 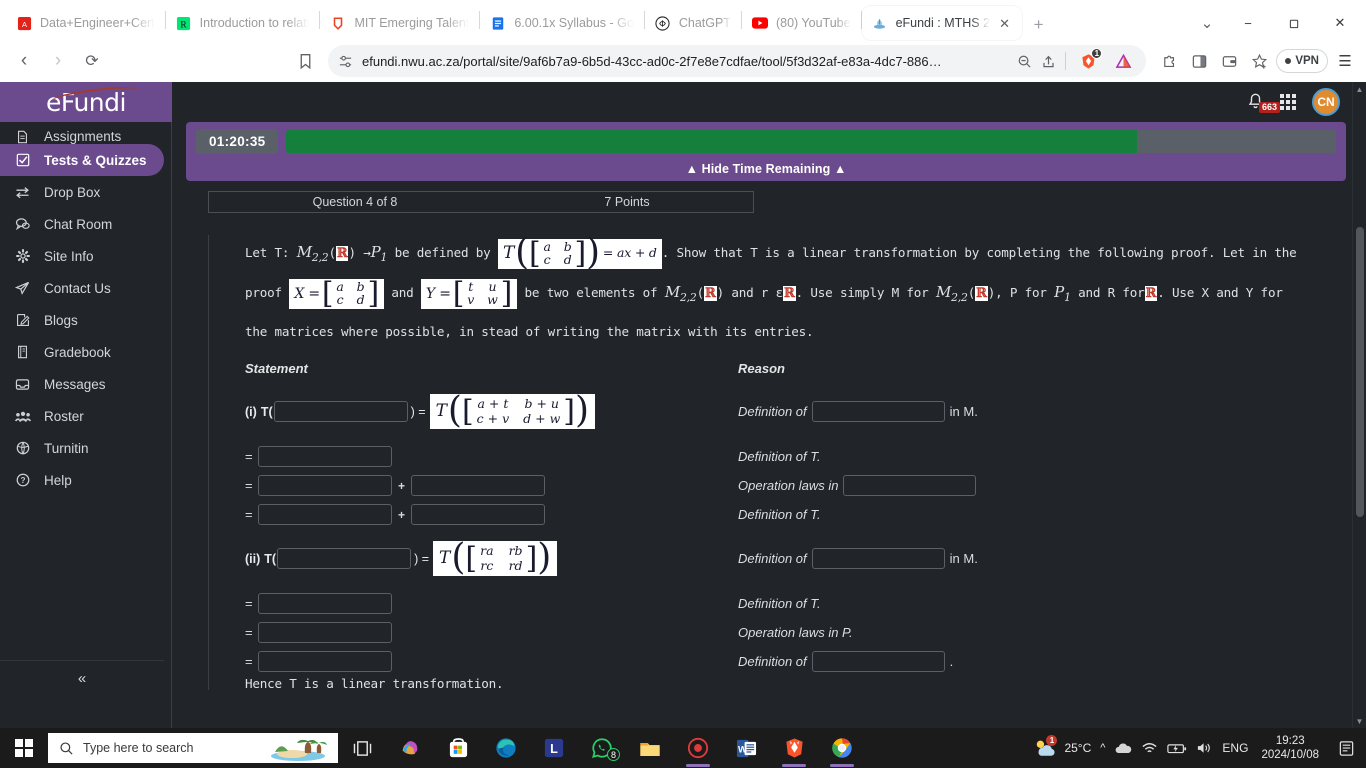 I want to click on sidebar-collapse-button: «, so click(x=82, y=678).